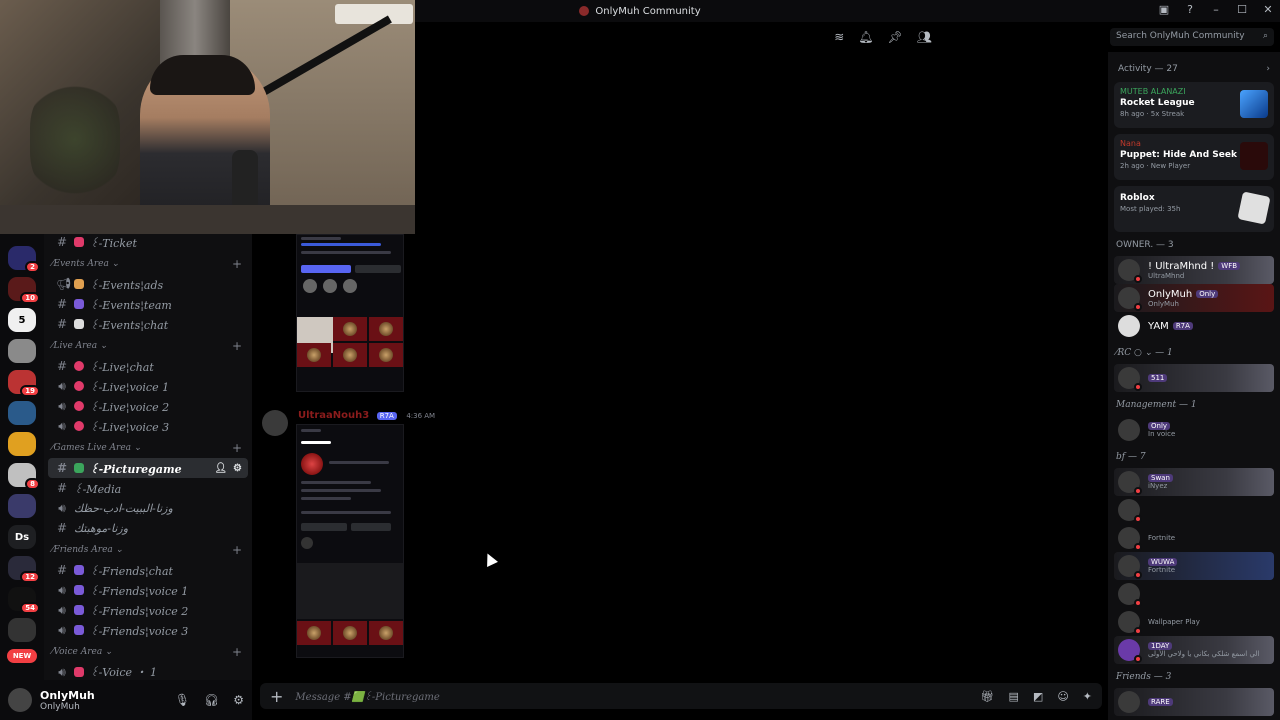  What do you see at coordinates (1194, 209) in the screenshot?
I see `activity-card: Roblox Most played: 35h` at bounding box center [1194, 209].